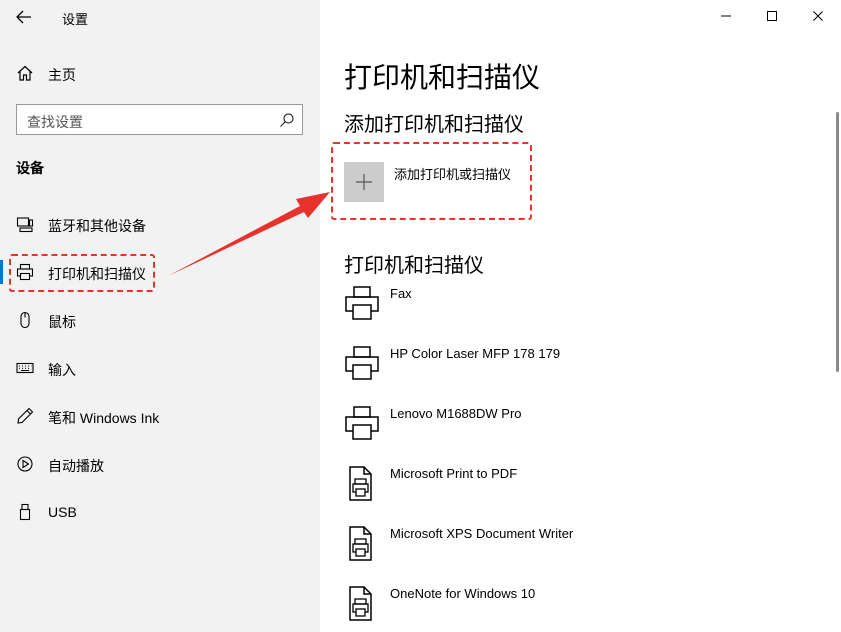 This screenshot has width=841, height=632. I want to click on printer-item-lenovo: Lenovo M1688DW Pro, so click(574, 431).